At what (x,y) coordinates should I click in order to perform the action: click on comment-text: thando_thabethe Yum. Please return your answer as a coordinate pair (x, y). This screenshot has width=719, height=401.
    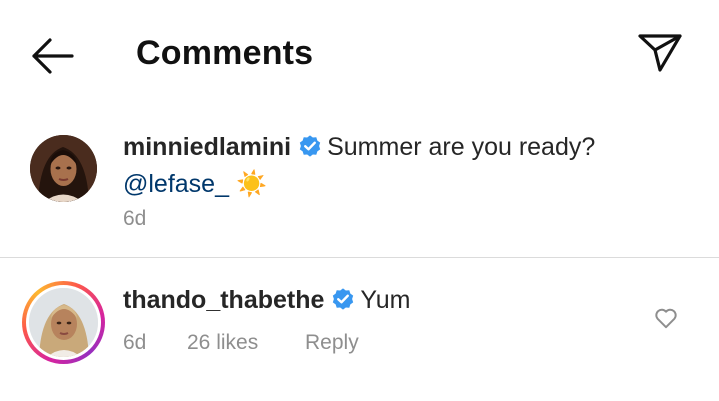
    Looking at the image, I should click on (266, 302).